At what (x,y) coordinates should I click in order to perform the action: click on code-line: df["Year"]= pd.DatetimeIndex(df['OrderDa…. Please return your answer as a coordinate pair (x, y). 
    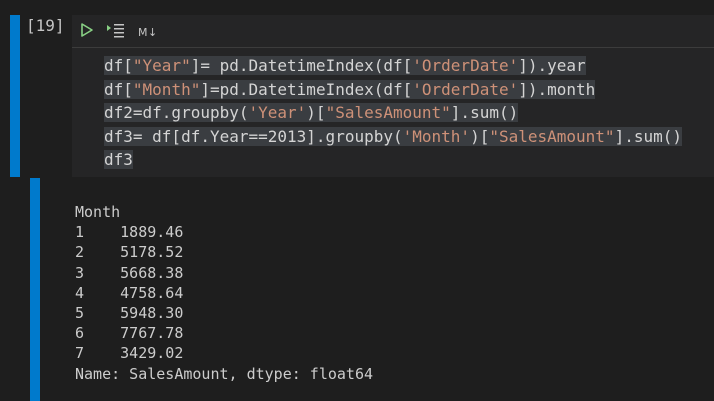
    Looking at the image, I should click on (393, 66).